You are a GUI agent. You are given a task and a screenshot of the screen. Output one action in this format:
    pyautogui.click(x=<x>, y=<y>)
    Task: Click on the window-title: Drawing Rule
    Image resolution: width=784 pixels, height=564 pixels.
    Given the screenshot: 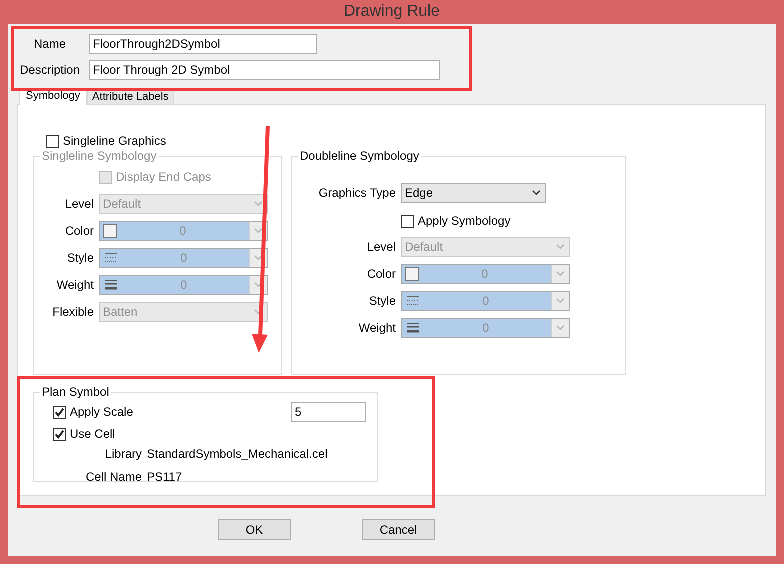 What is the action you would take?
    pyautogui.click(x=392, y=12)
    